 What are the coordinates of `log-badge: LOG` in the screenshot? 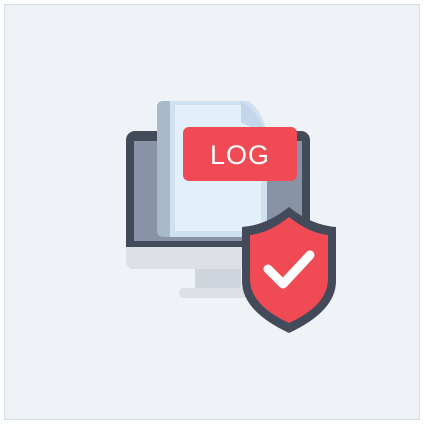 It's located at (240, 154).